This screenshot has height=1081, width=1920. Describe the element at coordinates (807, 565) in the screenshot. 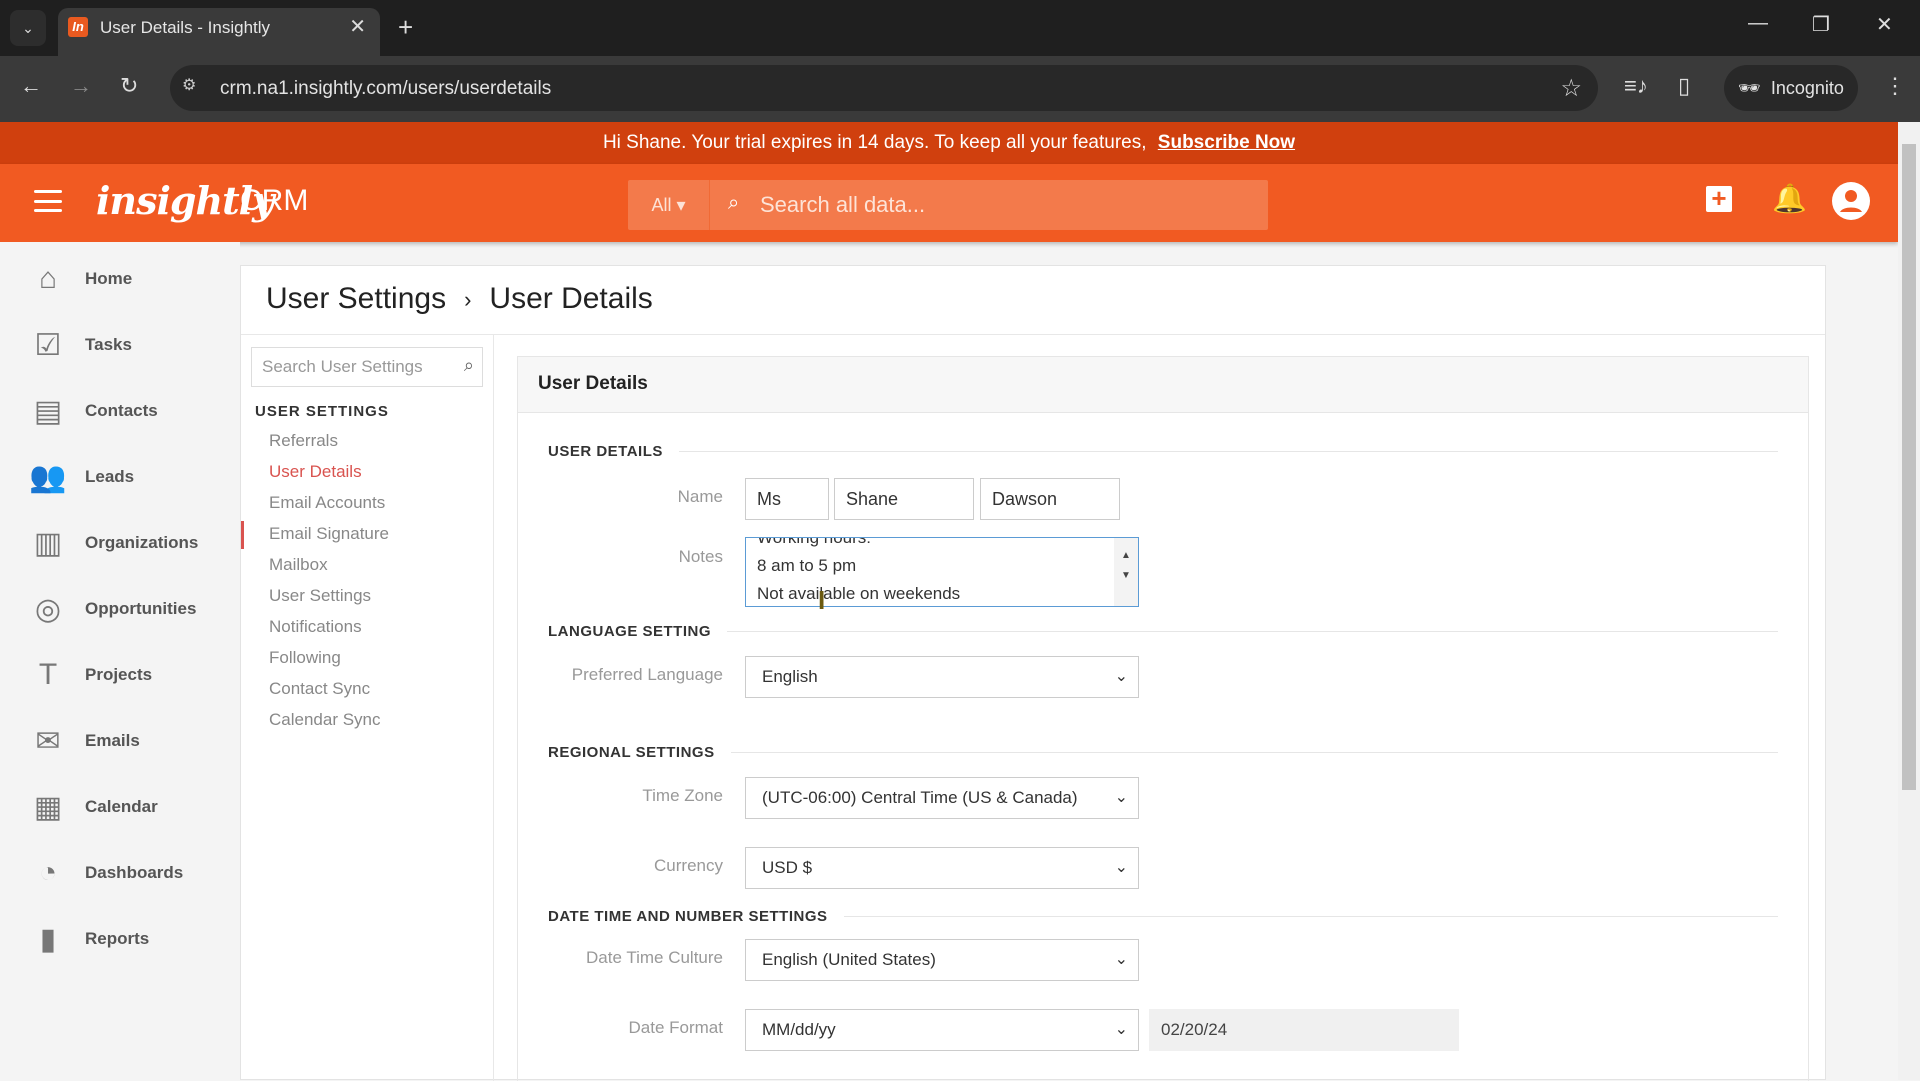

I see `notes-line: 8 am to 5 pm` at that location.